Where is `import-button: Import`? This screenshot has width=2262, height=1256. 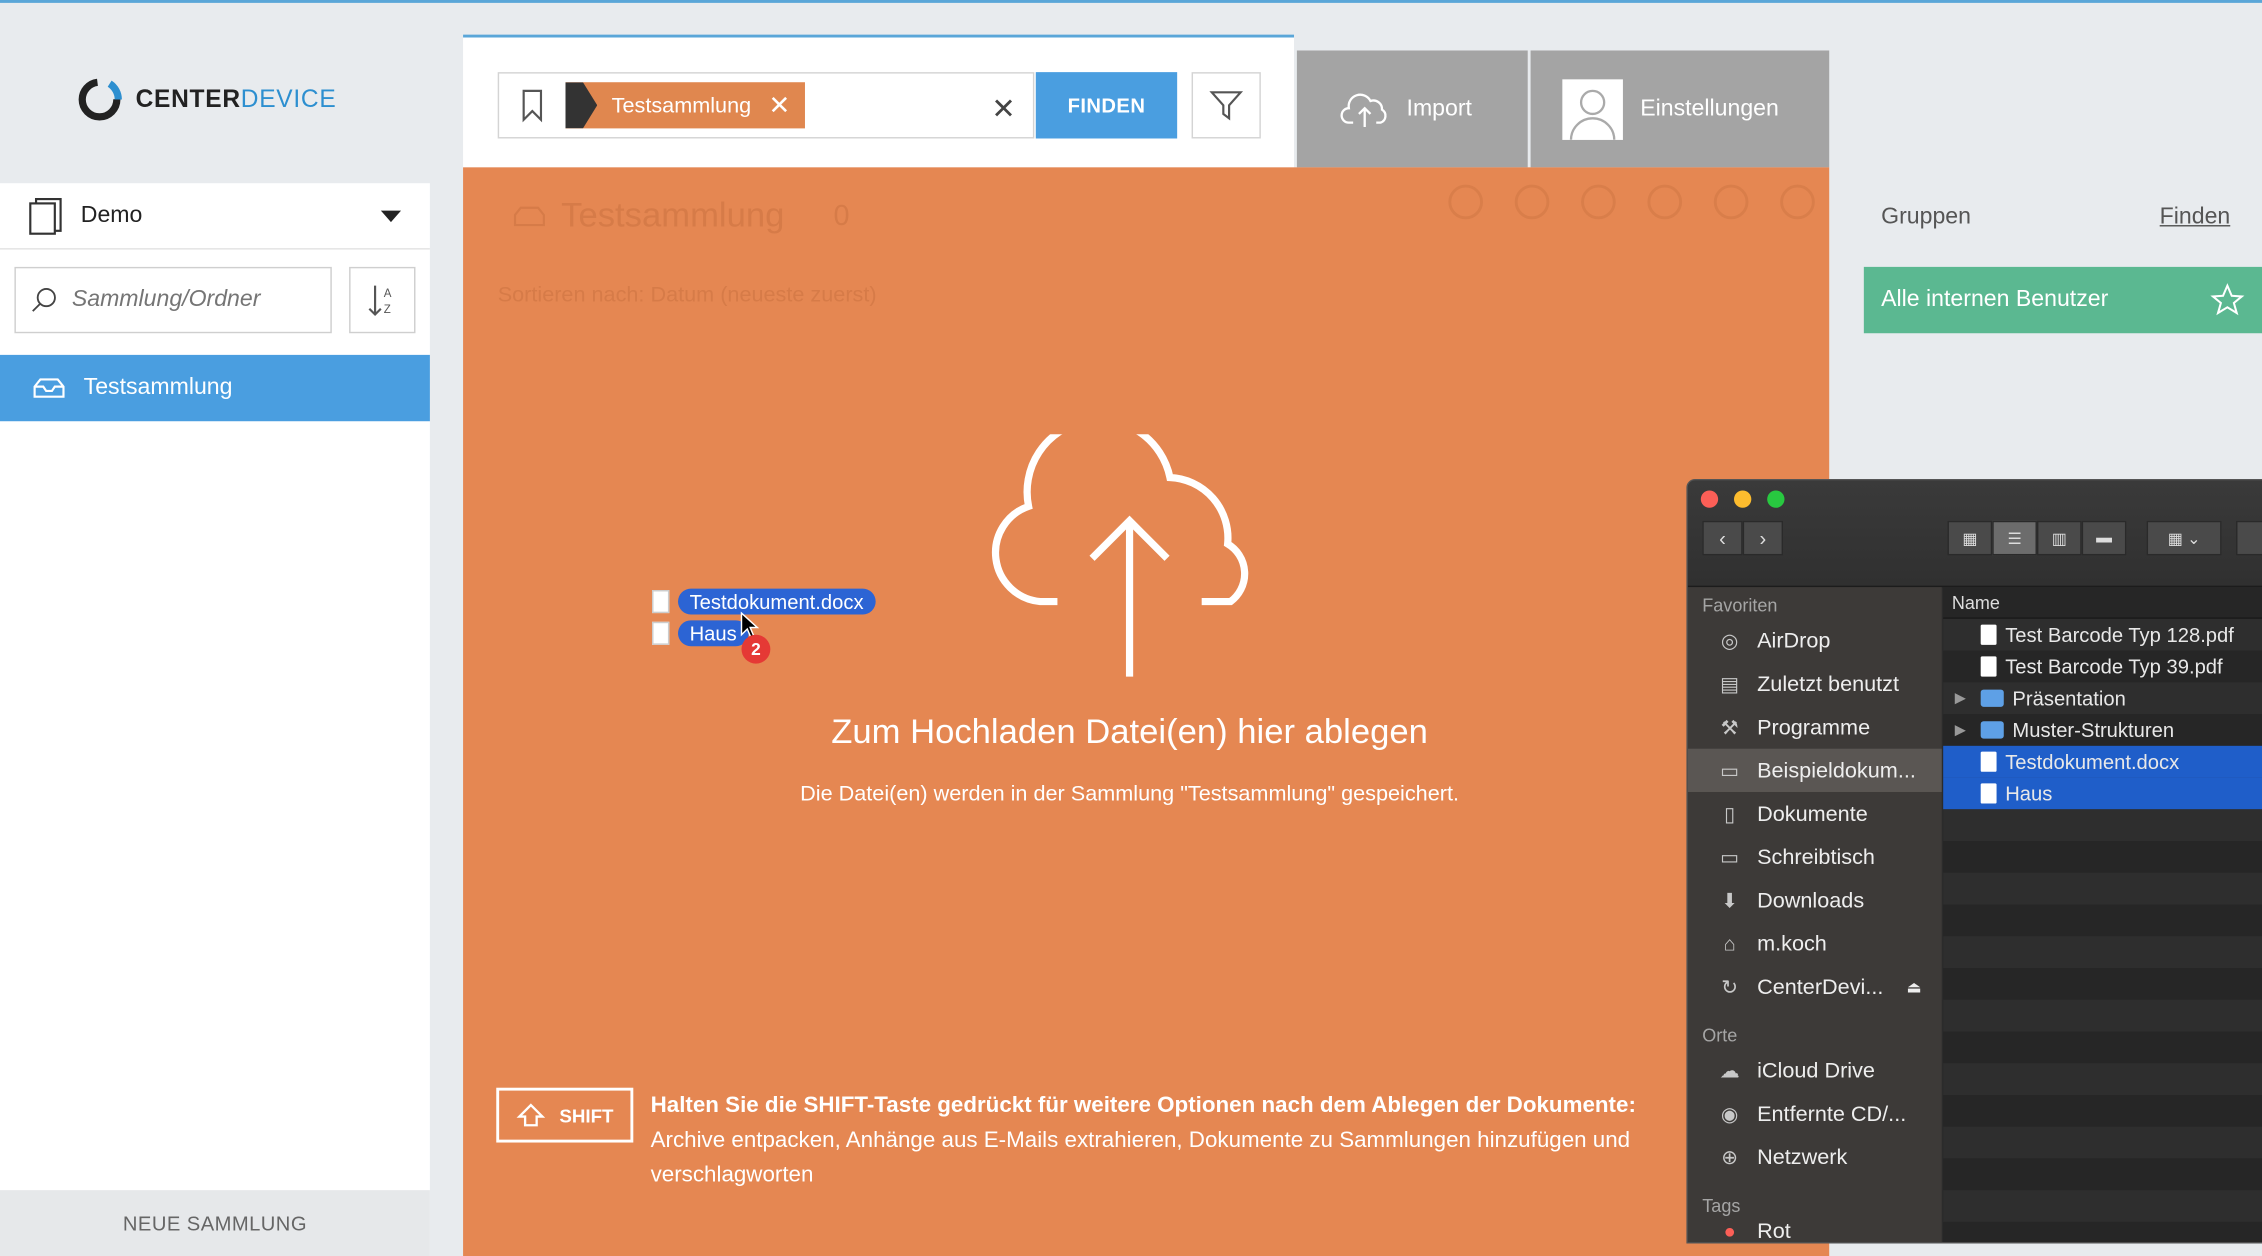
import-button: Import is located at coordinates (1412, 109).